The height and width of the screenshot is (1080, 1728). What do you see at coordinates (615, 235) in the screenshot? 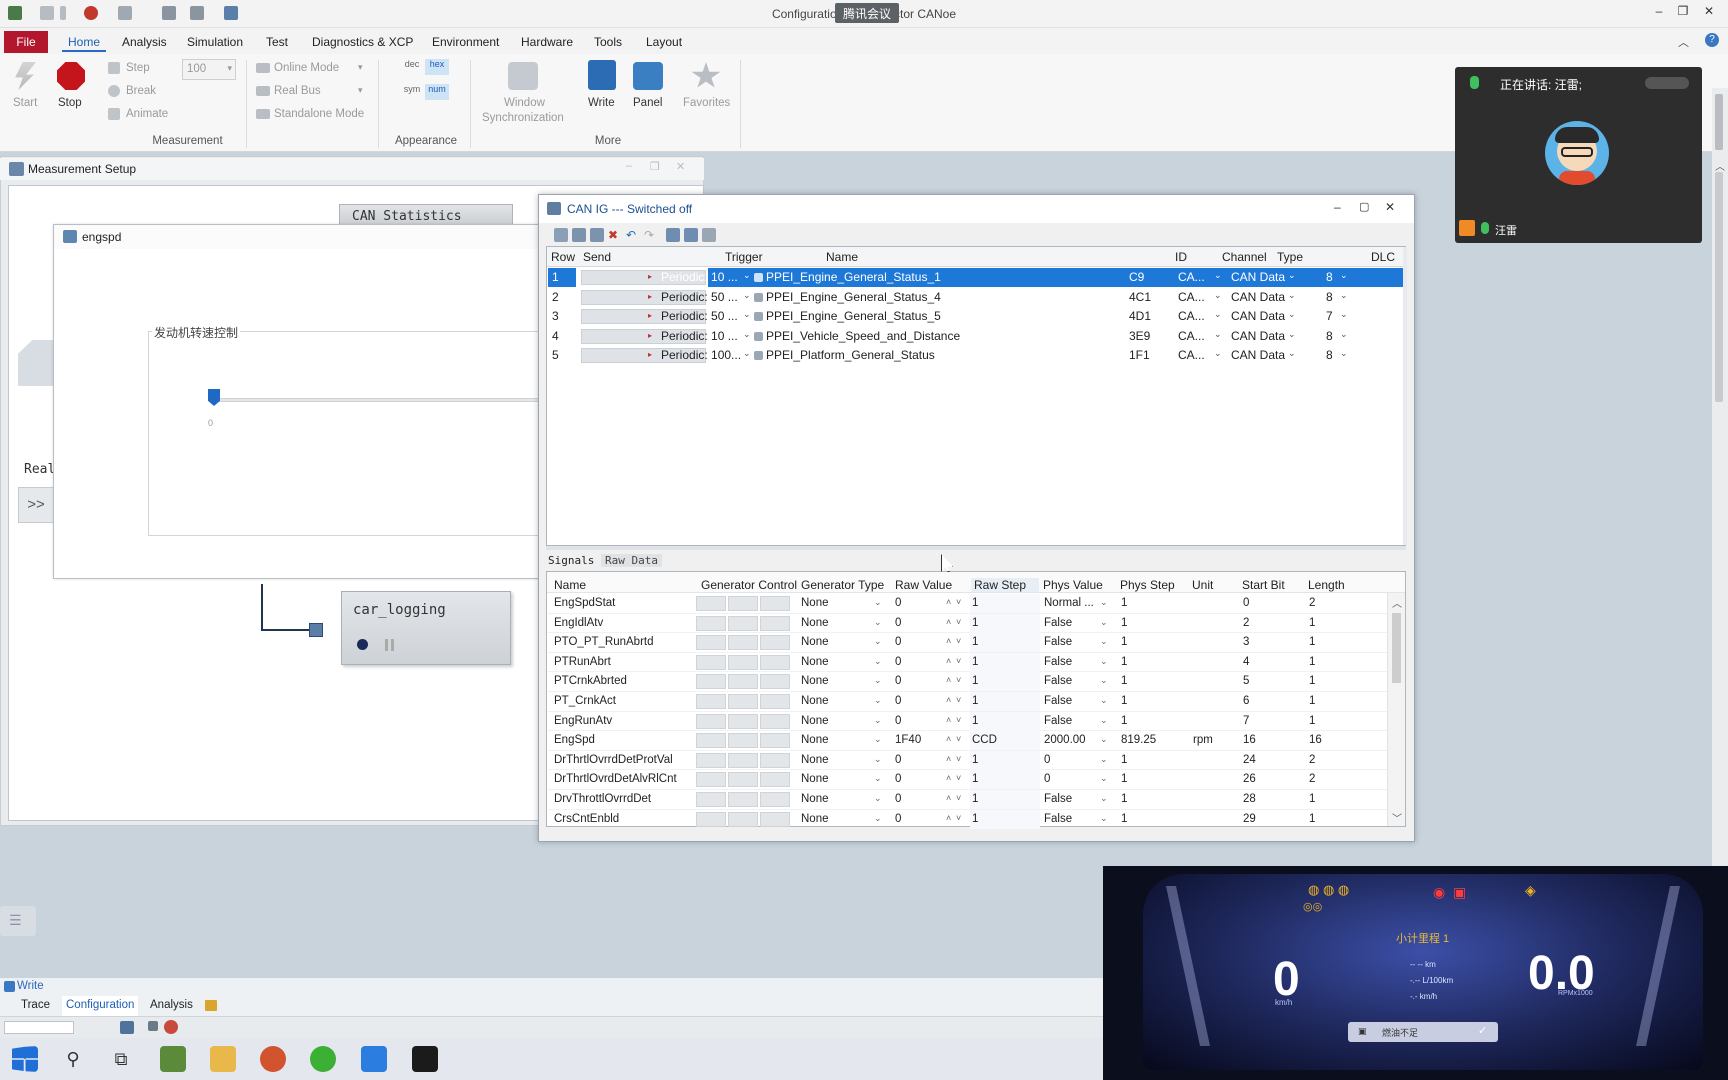
I see `delete-icon: ✖` at bounding box center [615, 235].